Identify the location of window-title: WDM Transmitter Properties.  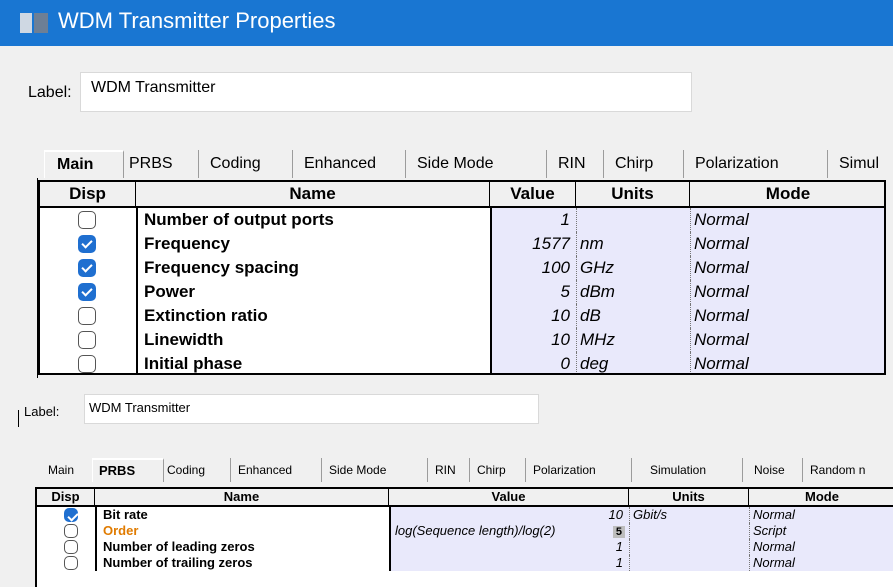
(197, 20).